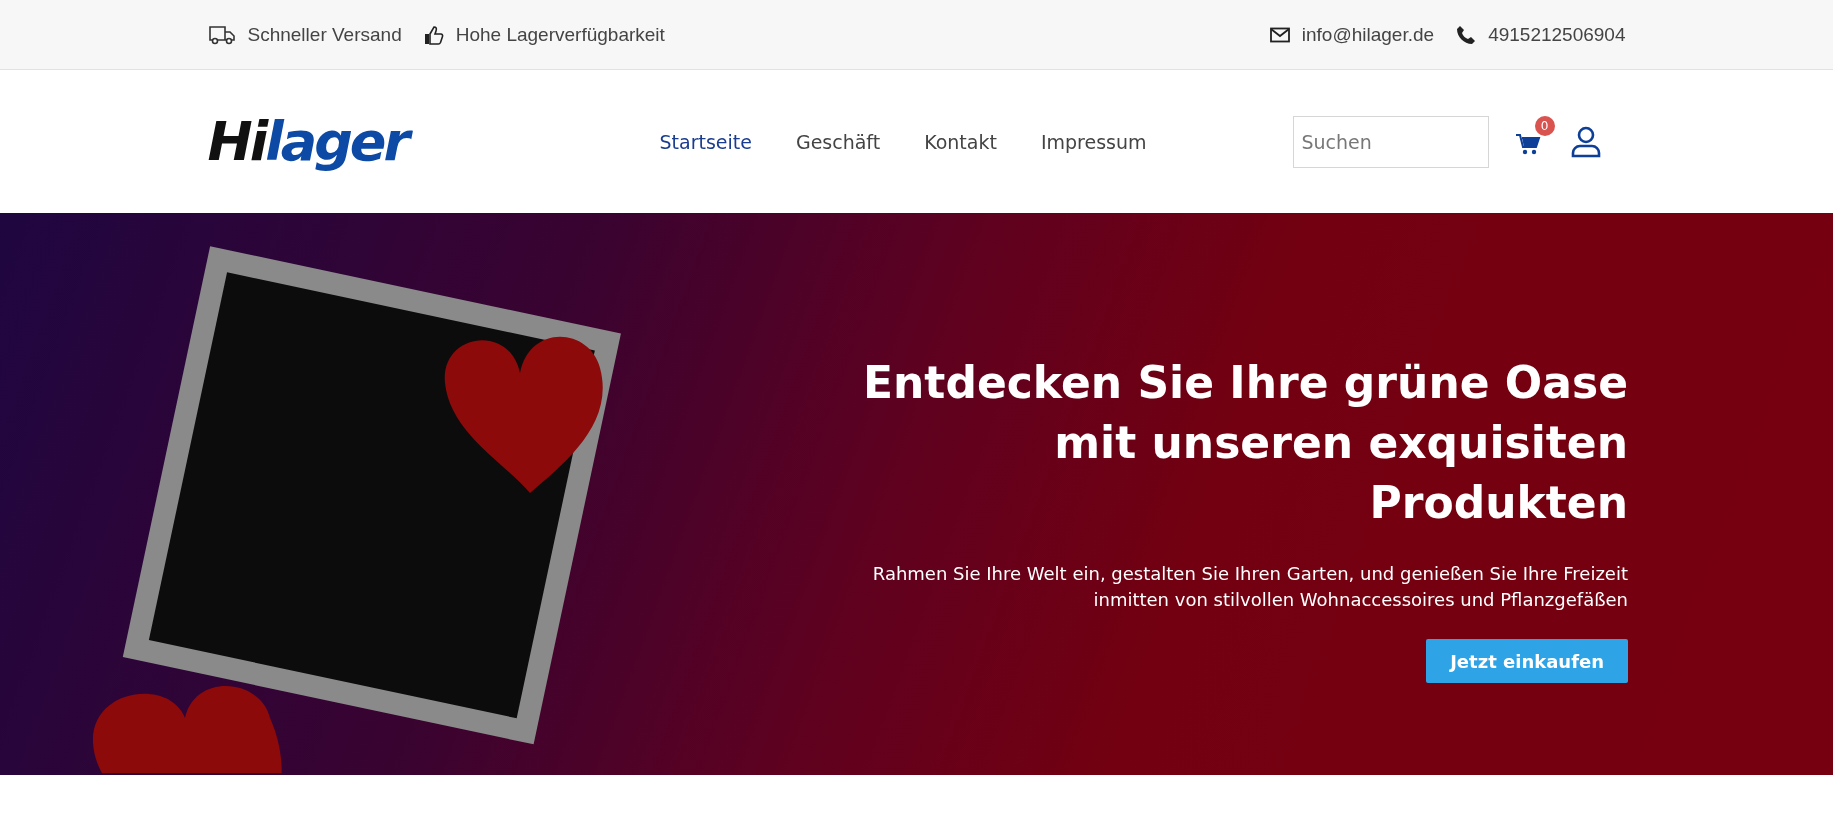 This screenshot has width=1833, height=827. I want to click on nav-link: Impressum, so click(1093, 141).